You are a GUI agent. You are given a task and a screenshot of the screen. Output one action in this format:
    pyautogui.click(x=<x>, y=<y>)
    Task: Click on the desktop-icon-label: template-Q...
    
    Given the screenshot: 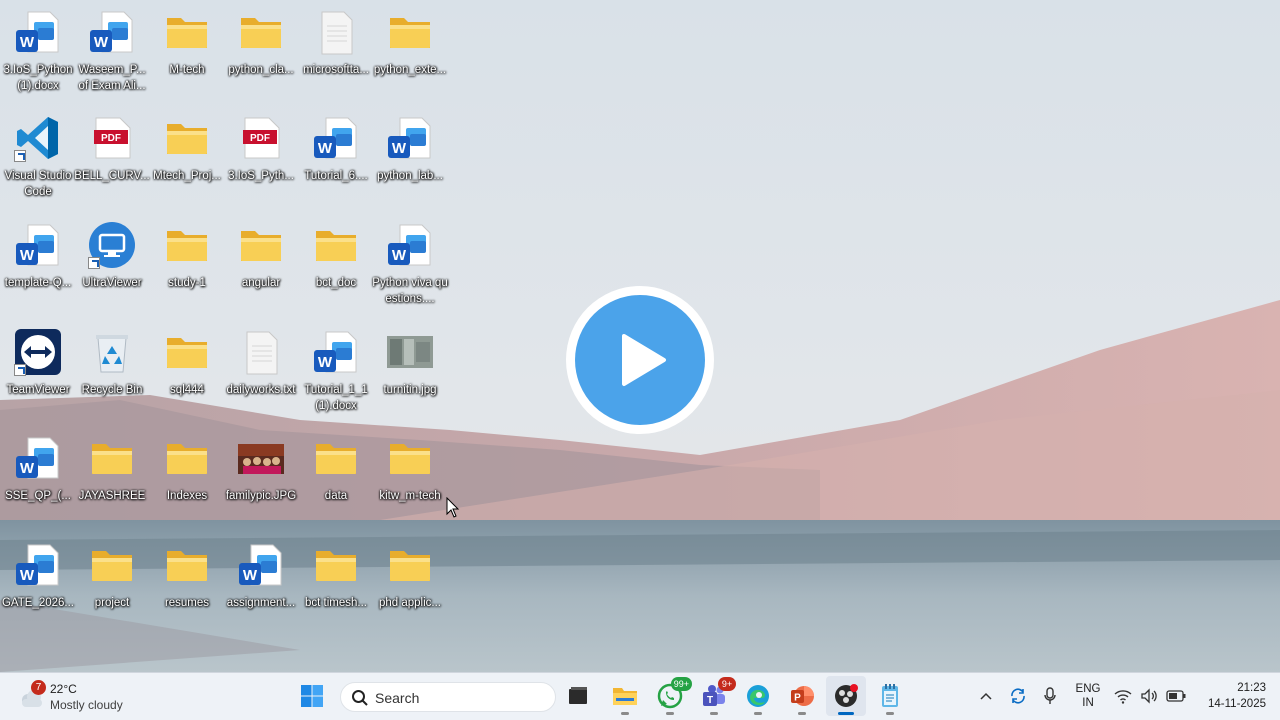 What is the action you would take?
    pyautogui.click(x=38, y=283)
    